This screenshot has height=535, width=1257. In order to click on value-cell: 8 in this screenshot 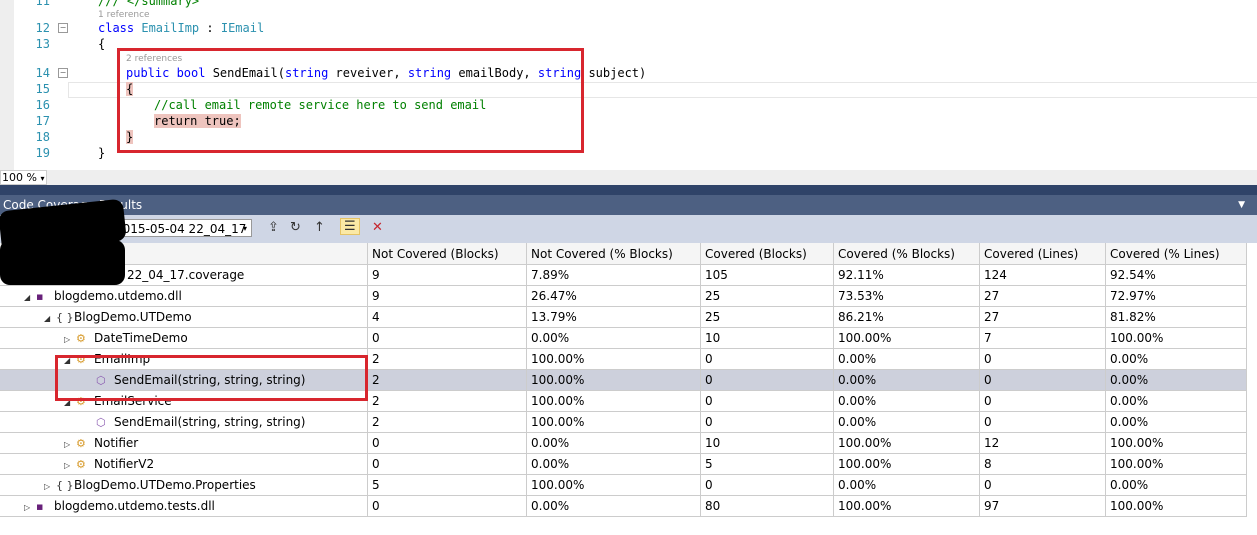, I will do `click(1042, 464)`.